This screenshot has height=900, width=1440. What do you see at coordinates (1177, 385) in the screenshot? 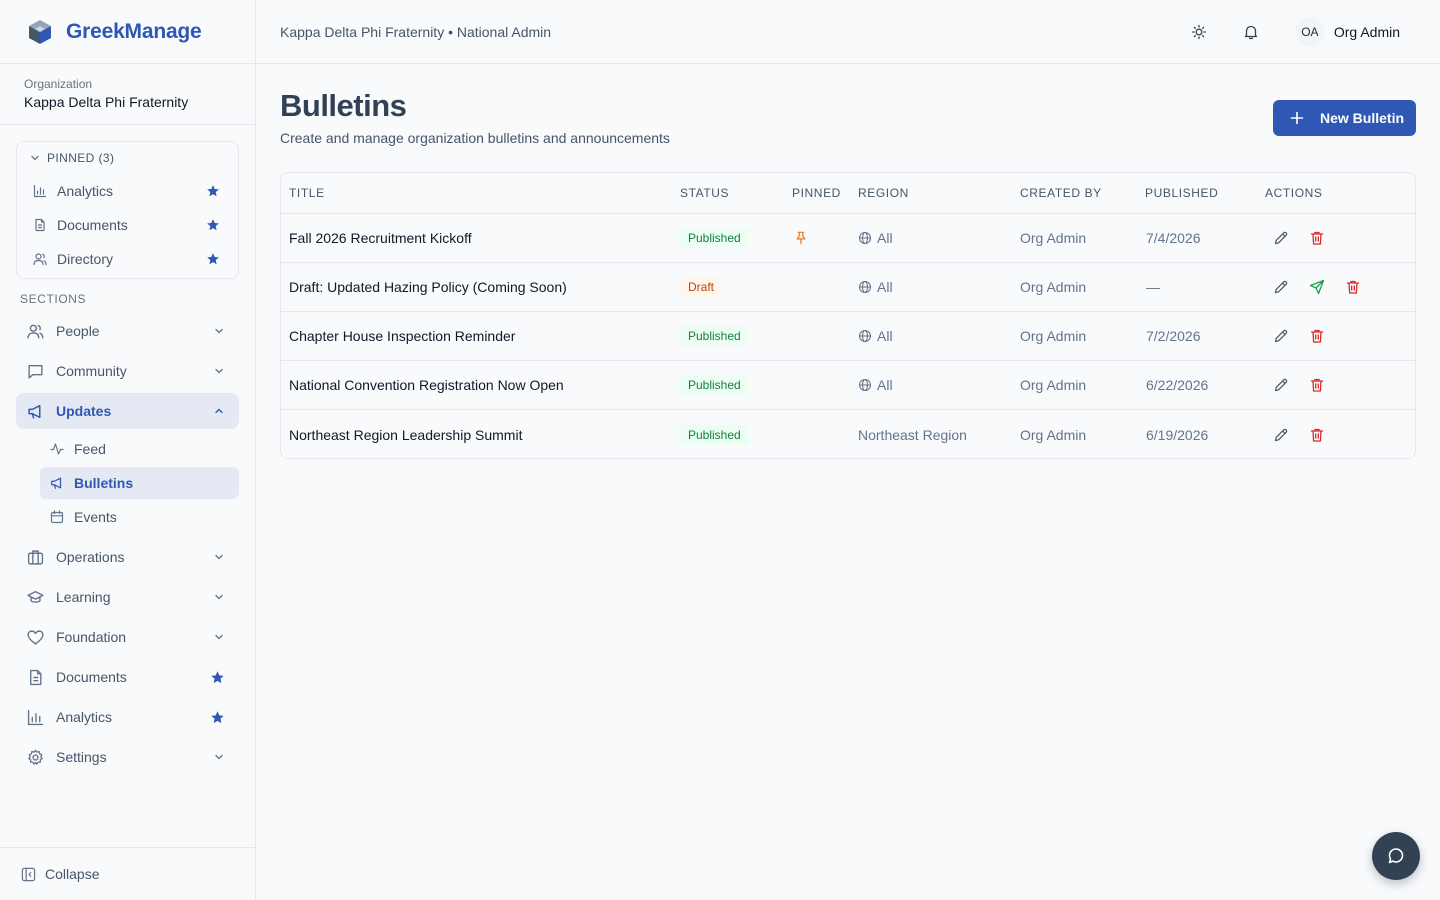
I see `published-date: 6/22/2026` at bounding box center [1177, 385].